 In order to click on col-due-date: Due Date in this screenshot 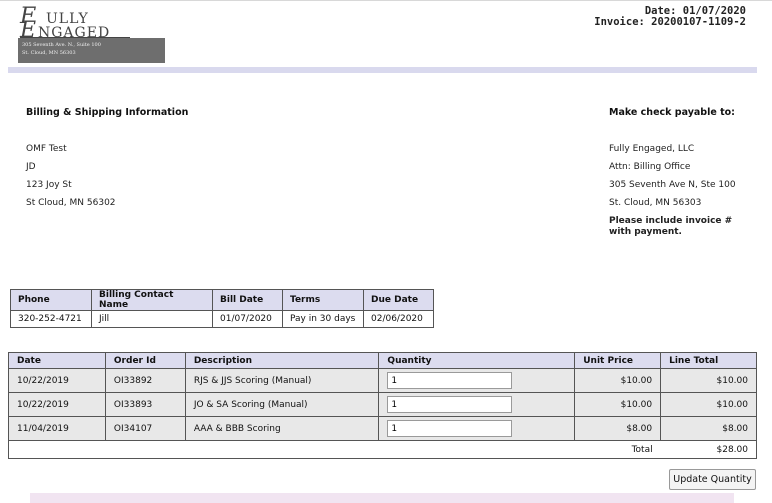, I will do `click(398, 300)`.